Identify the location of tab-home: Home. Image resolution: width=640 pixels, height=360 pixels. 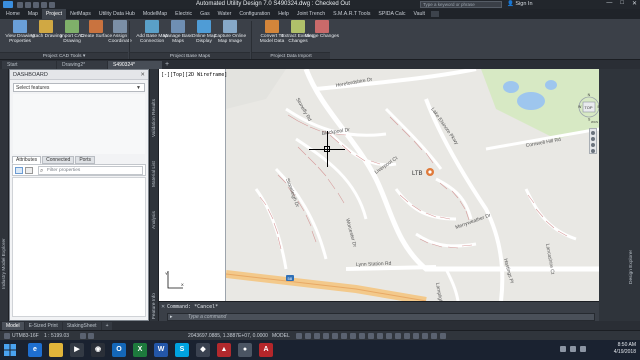
(13, 14).